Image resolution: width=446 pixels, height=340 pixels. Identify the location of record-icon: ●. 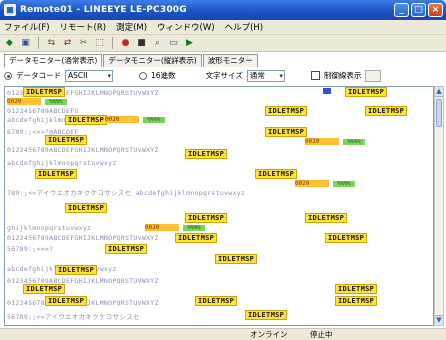
(125, 43).